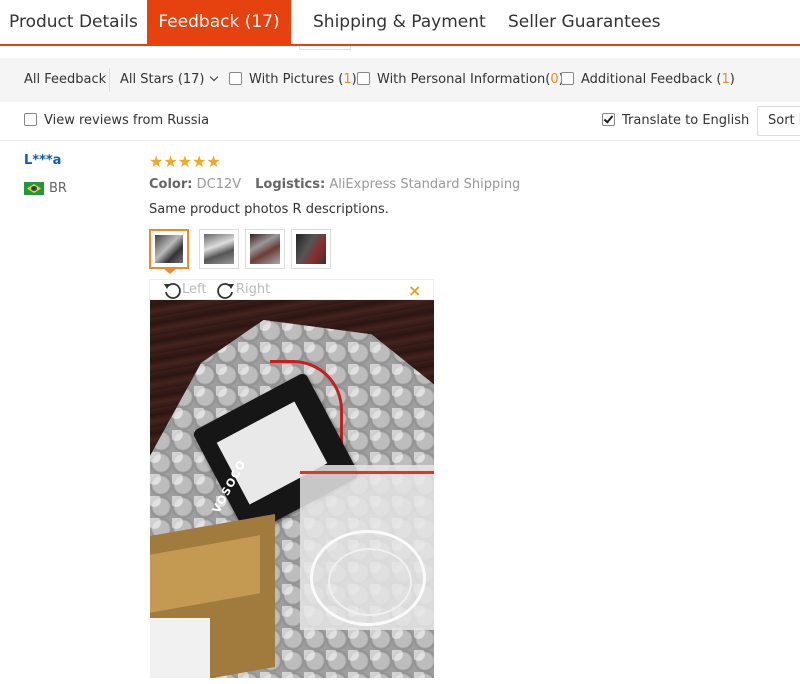 The image size is (800, 684). Describe the element at coordinates (414, 290) in the screenshot. I see `close-viewer-button: ×` at that location.